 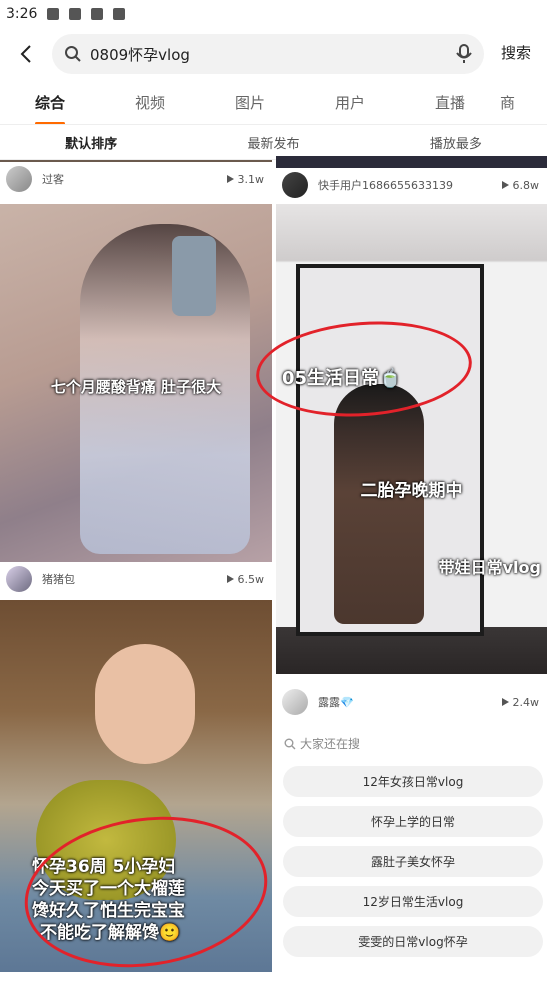 I want to click on video-card-meta: 露露💎 2.4w, so click(x=411, y=702).